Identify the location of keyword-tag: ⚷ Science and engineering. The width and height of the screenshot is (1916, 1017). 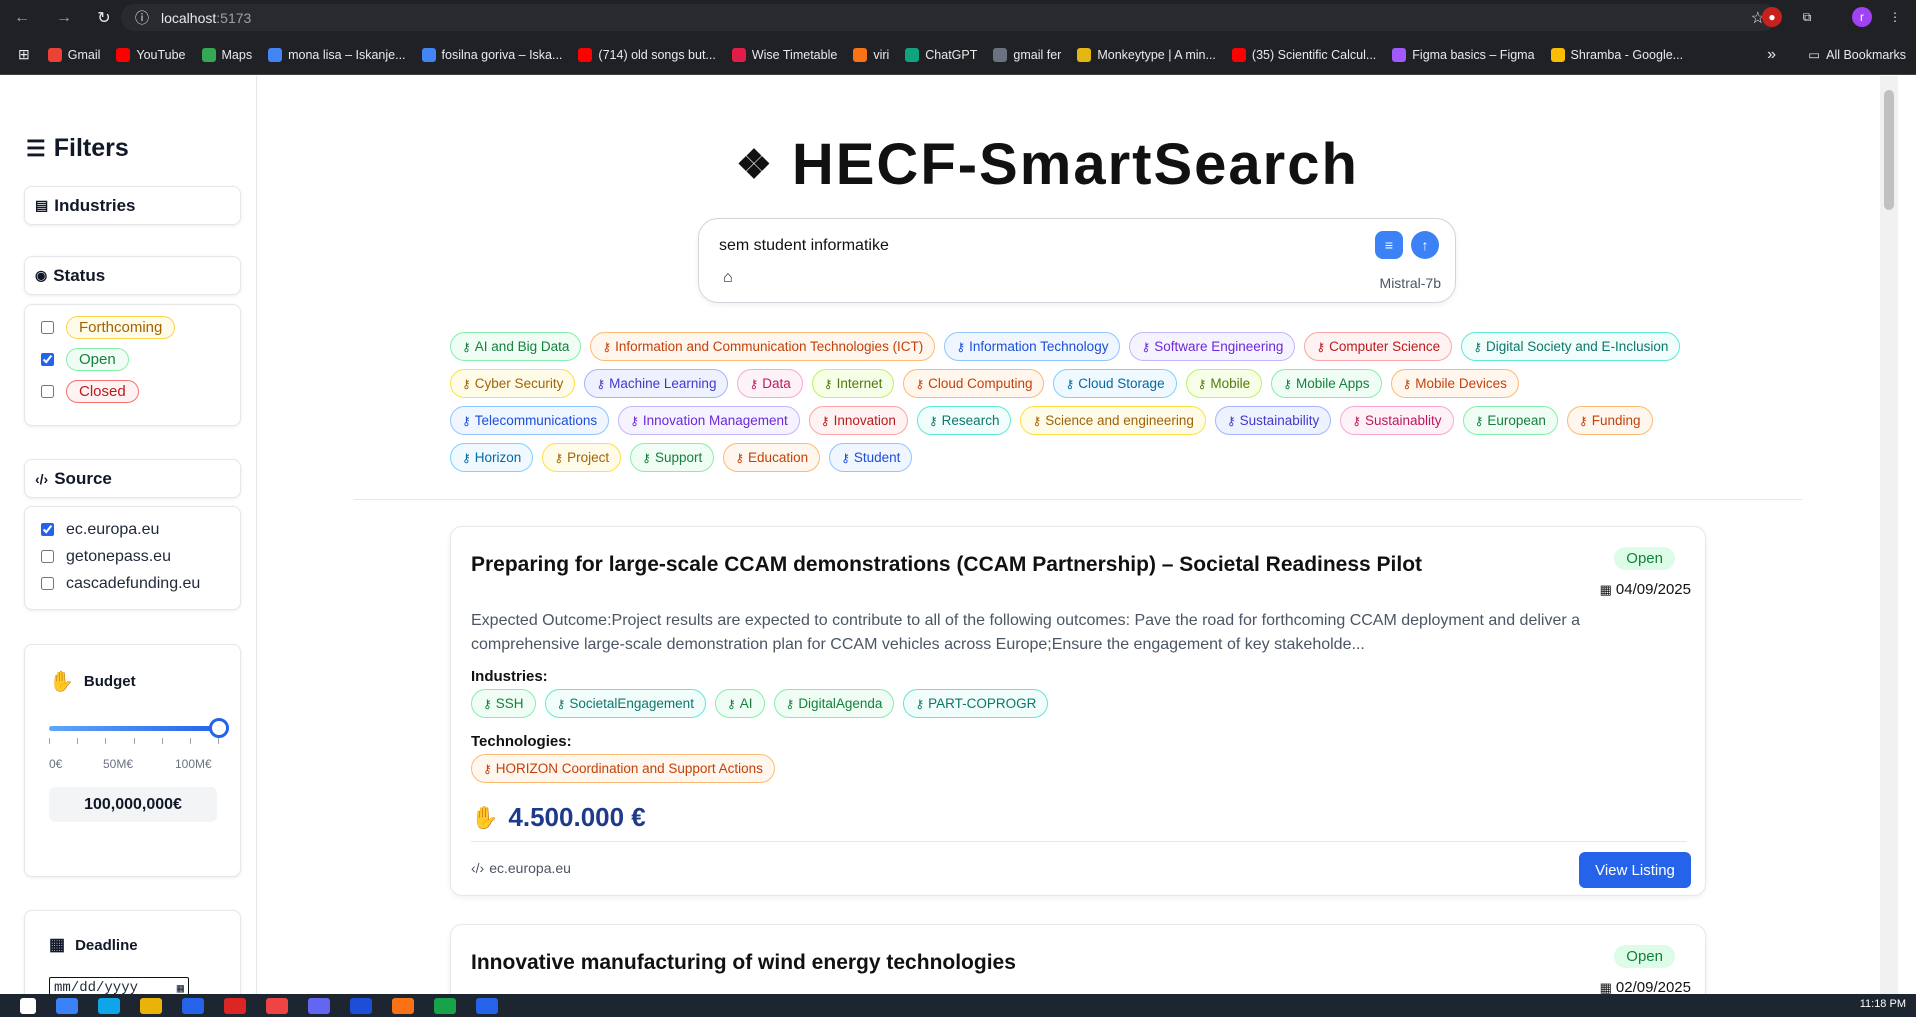
(1113, 420).